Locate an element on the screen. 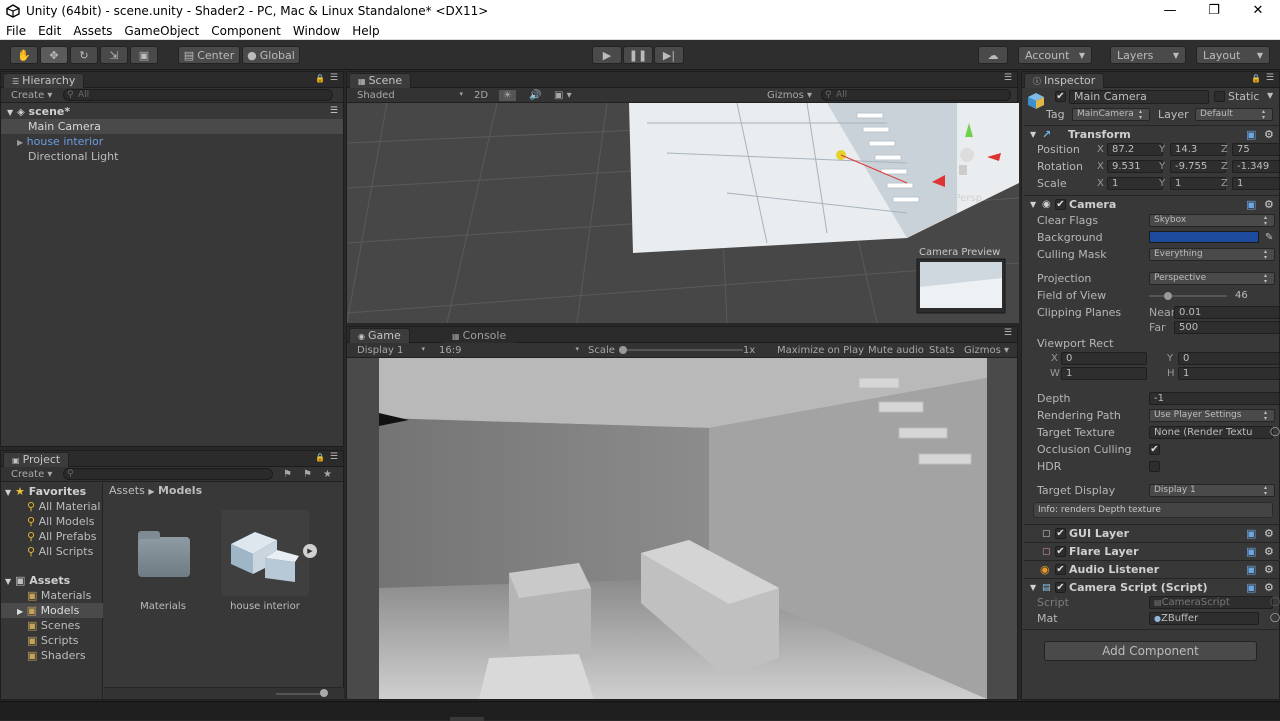 This screenshot has height=721, width=1280. hierarchy-search-input: ⚲ All is located at coordinates (198, 95).